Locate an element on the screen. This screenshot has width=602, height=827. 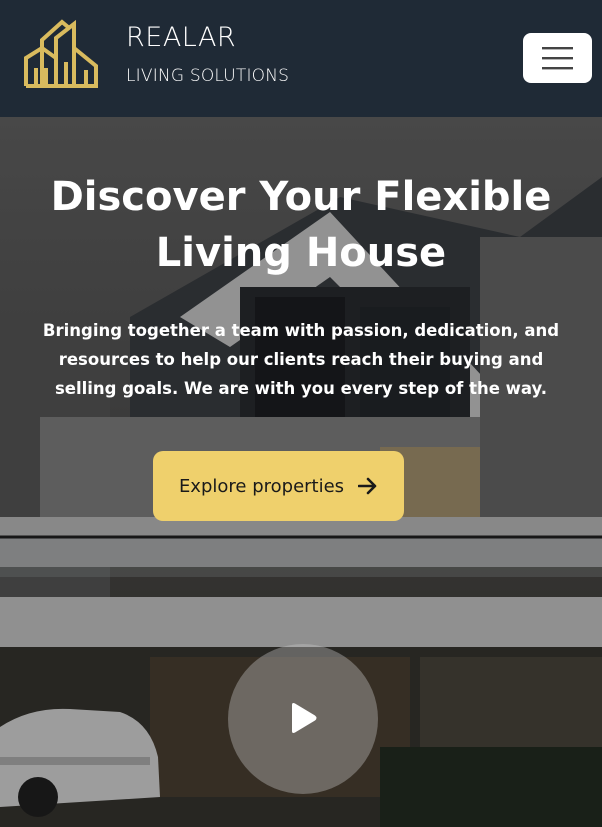
arrow-right-icon is located at coordinates (367, 486).